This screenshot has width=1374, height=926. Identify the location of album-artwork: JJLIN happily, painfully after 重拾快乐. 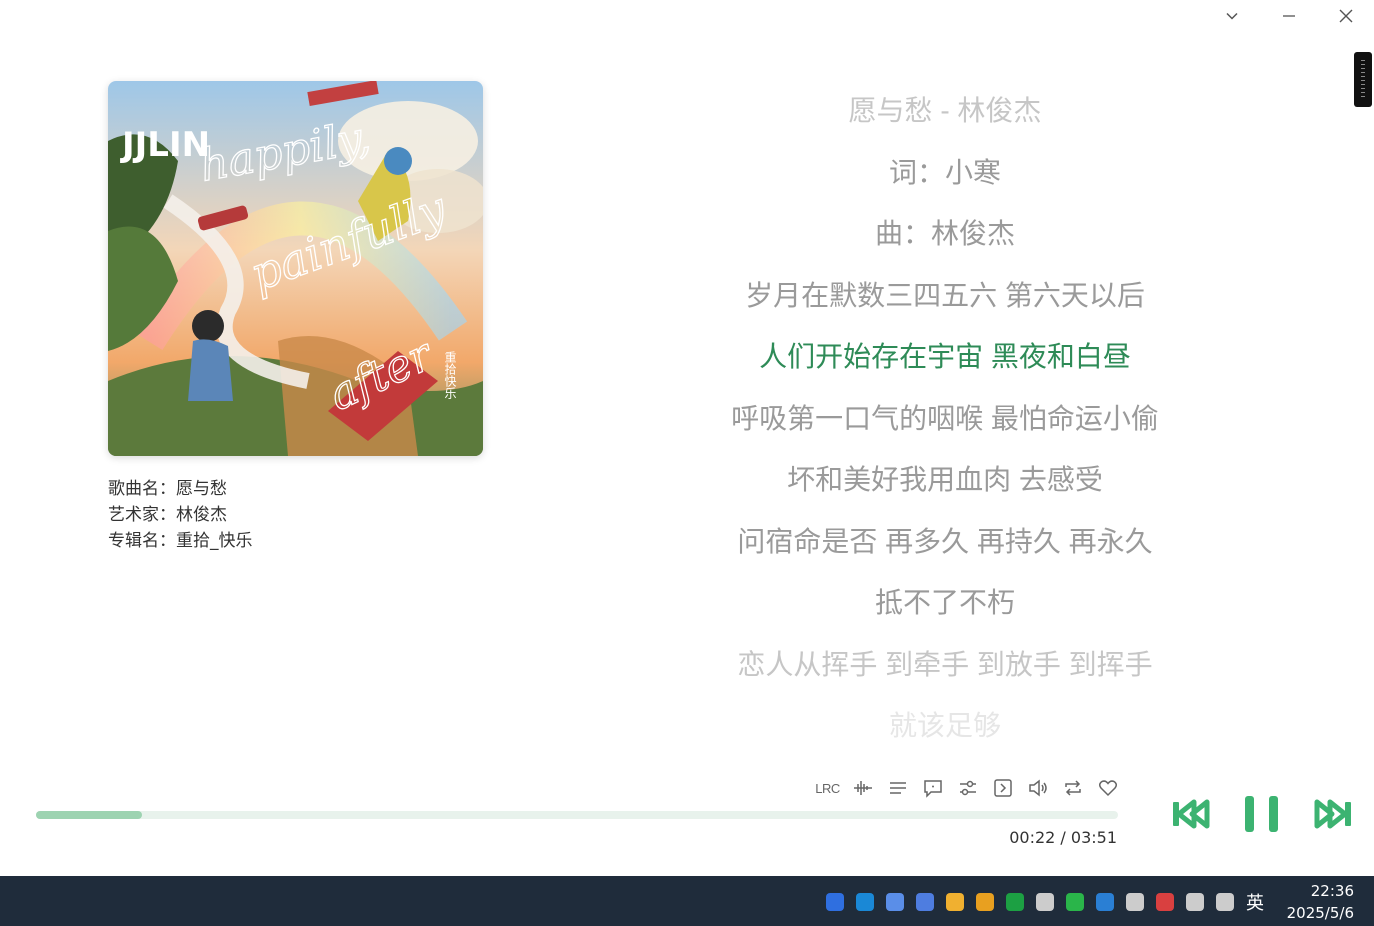
(295, 268).